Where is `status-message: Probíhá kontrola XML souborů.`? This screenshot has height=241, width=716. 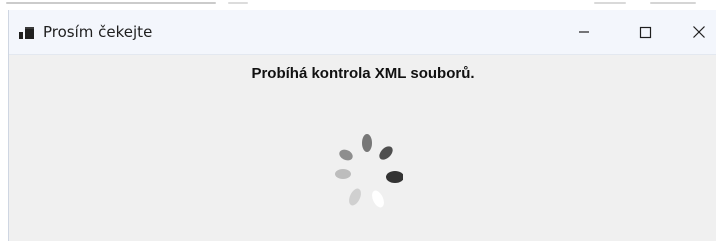 status-message: Probíhá kontrola XML souborů. is located at coordinates (363, 73).